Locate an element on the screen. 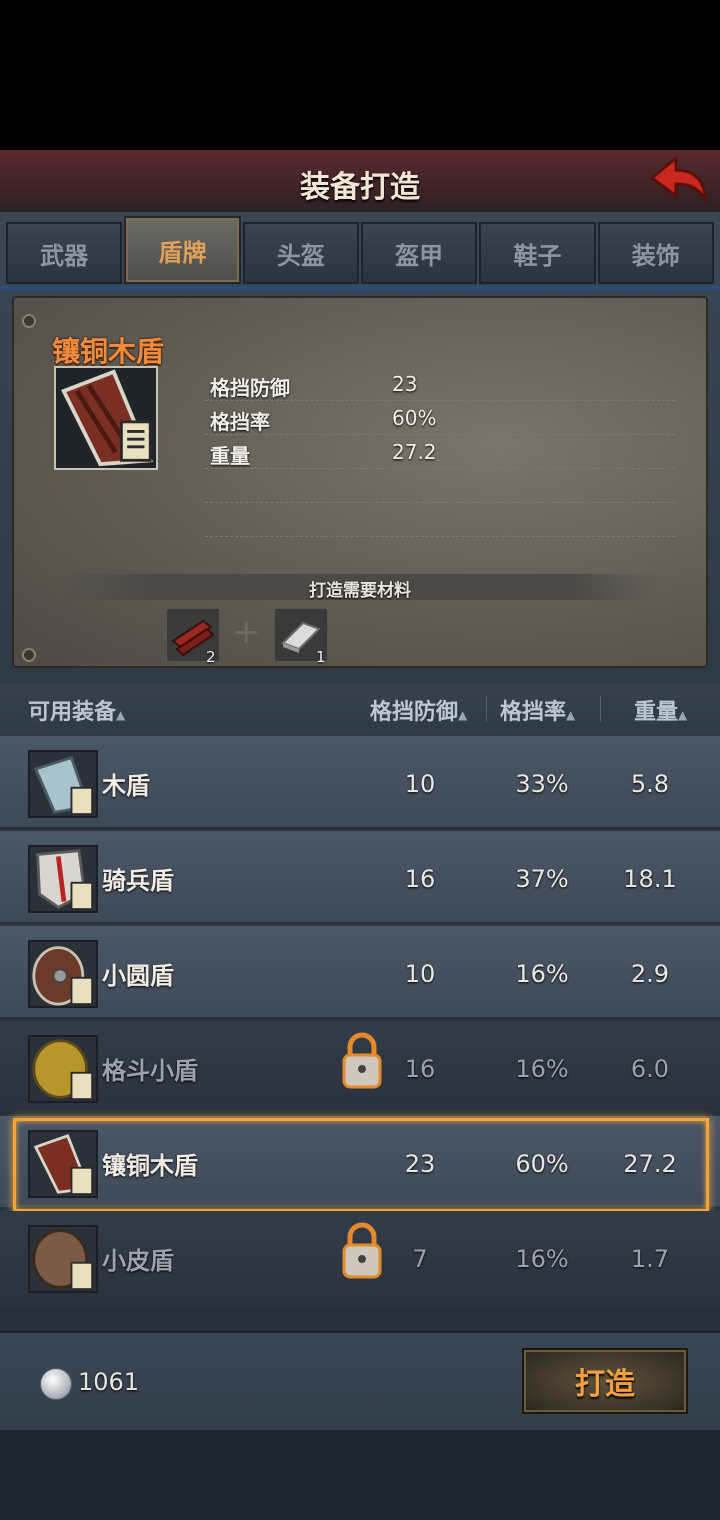 The width and height of the screenshot is (720, 1520). stat-label-block-rate: 格挡率 is located at coordinates (240, 422).